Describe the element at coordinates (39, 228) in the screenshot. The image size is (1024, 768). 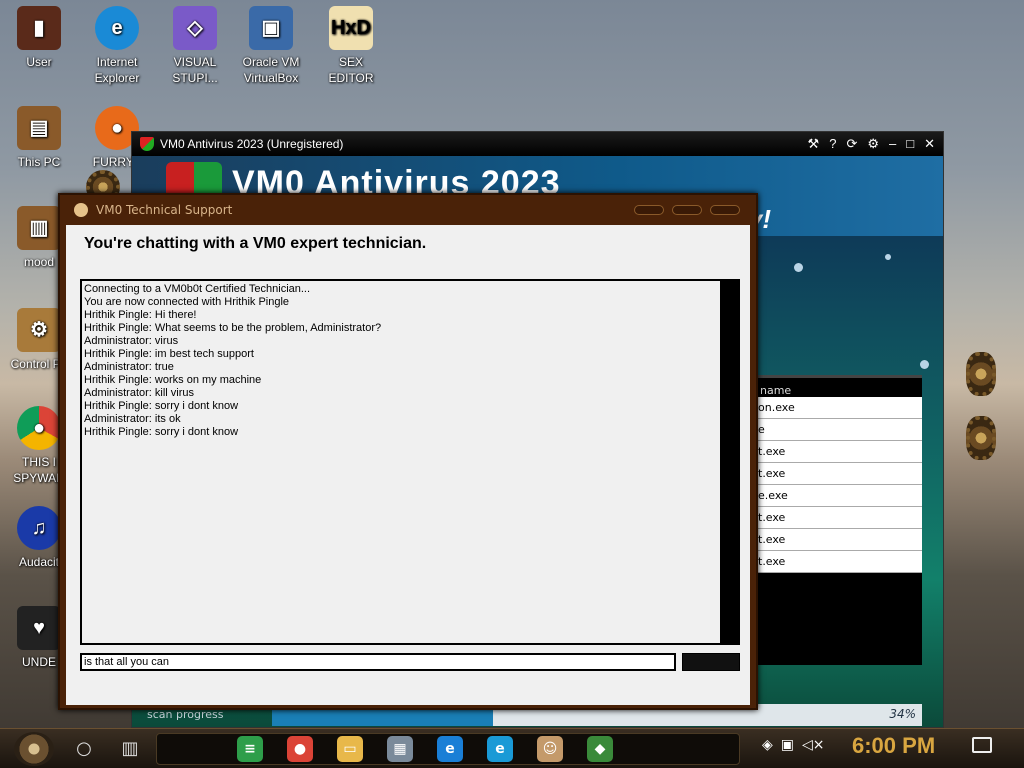
I see `box-icon: ▥` at that location.